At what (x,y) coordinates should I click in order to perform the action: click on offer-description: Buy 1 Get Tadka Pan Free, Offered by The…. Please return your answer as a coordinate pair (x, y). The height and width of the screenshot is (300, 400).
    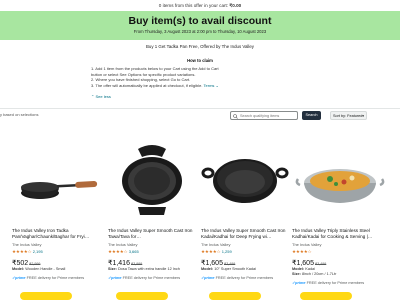
    Looking at the image, I should click on (200, 46).